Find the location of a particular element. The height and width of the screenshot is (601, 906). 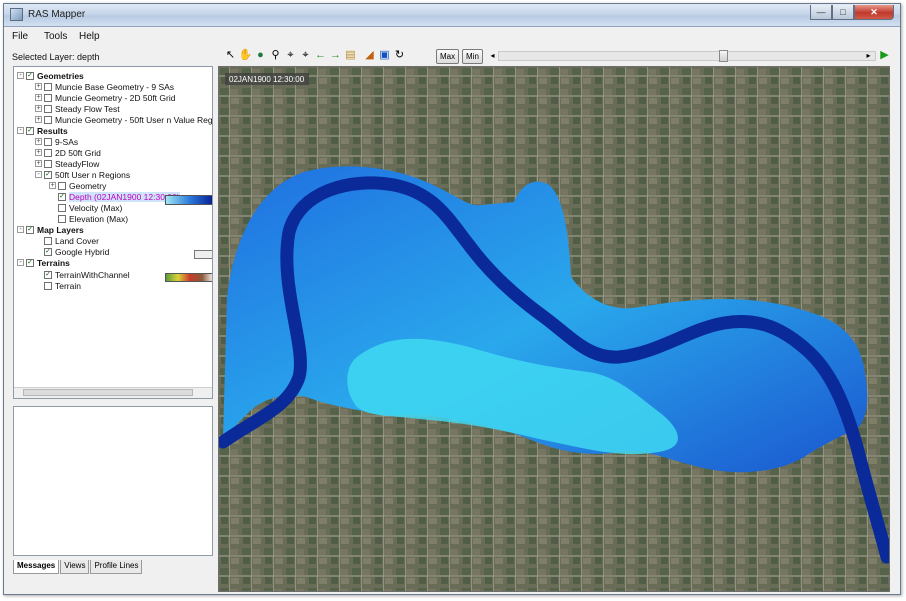

tree-terrain-item: ✓ TerrainWithChannel is located at coordinates (87, 274).